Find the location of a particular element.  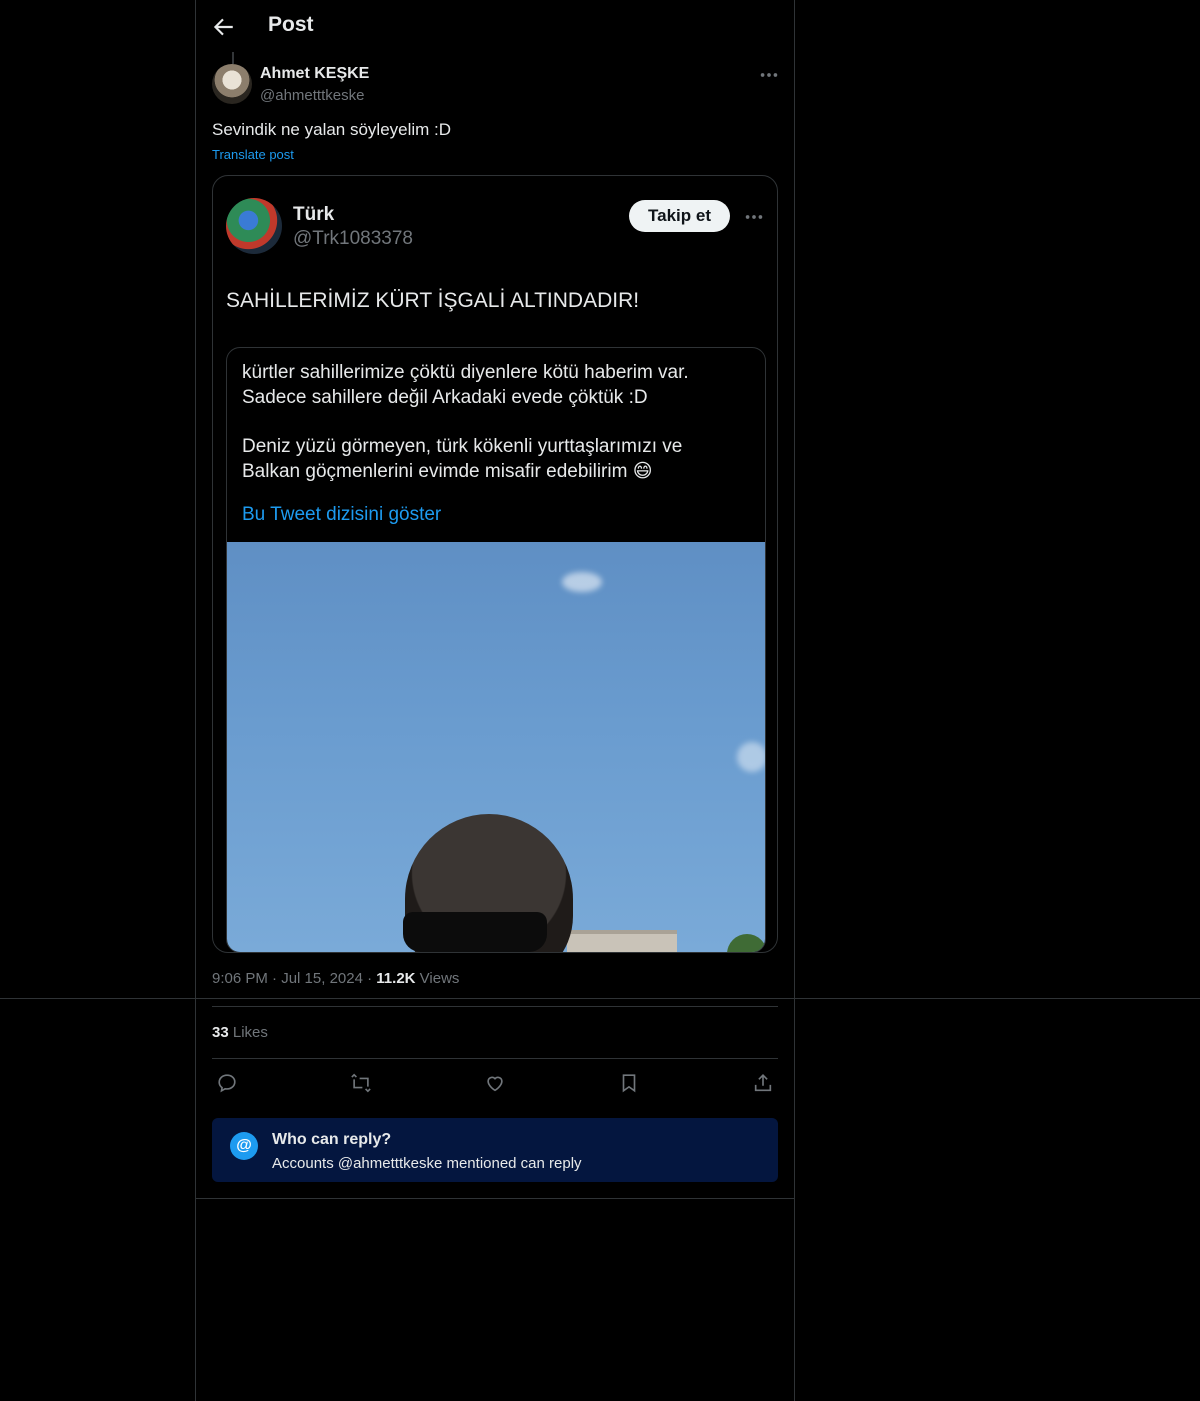

share-icon is located at coordinates (763, 1083).